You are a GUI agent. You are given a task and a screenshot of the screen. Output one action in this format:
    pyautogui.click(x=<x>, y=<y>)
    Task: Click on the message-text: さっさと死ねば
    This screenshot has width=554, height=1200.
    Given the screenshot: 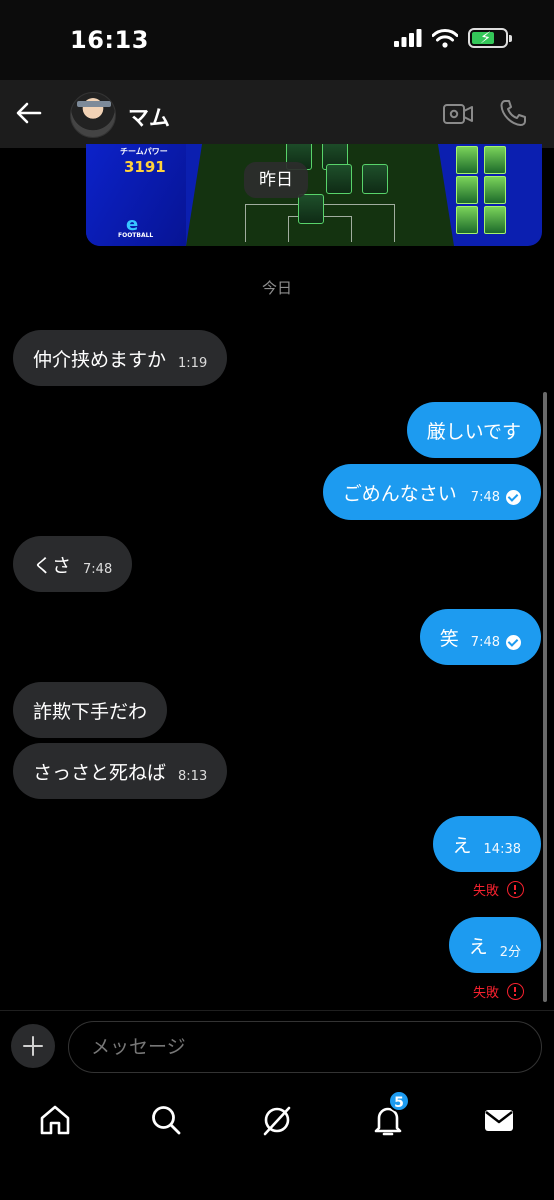 What is the action you would take?
    pyautogui.click(x=100, y=772)
    